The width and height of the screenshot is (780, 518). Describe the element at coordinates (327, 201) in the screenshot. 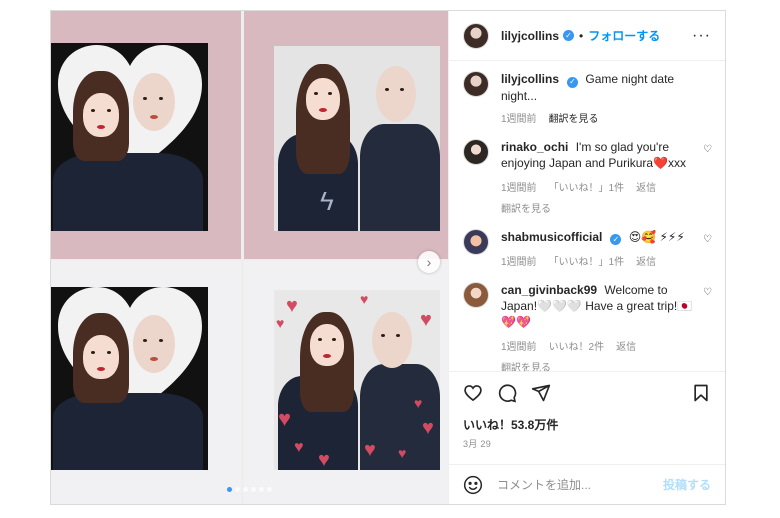

I see `lightning-print: ϟ` at that location.